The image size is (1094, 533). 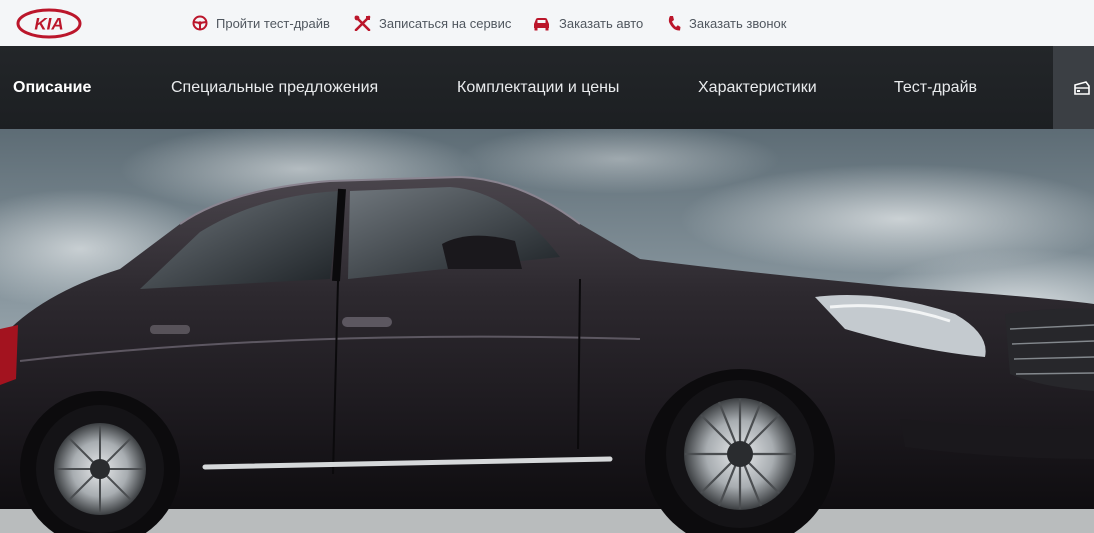 What do you see at coordinates (601, 23) in the screenshot?
I see `order-car-link-label: Заказать авто` at bounding box center [601, 23].